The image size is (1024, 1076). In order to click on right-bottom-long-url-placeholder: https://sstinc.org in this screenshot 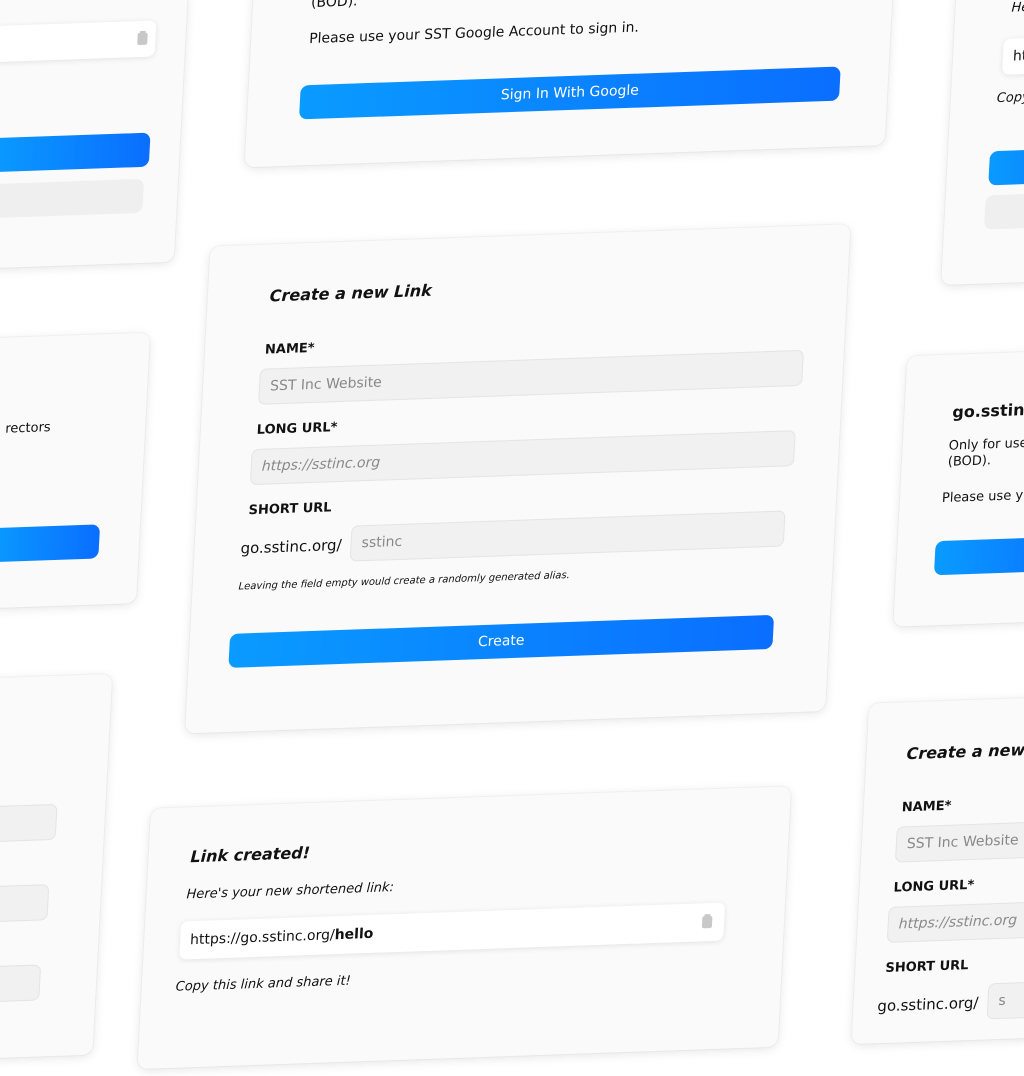, I will do `click(958, 922)`.